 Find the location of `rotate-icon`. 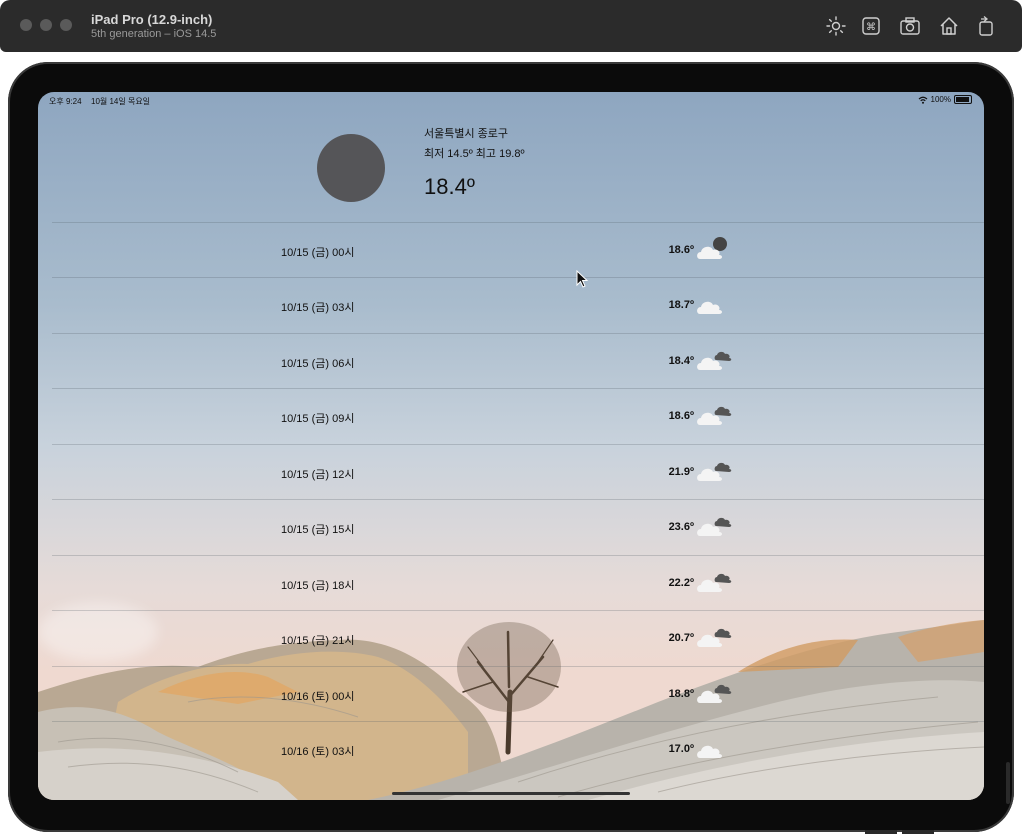

rotate-icon is located at coordinates (986, 26).